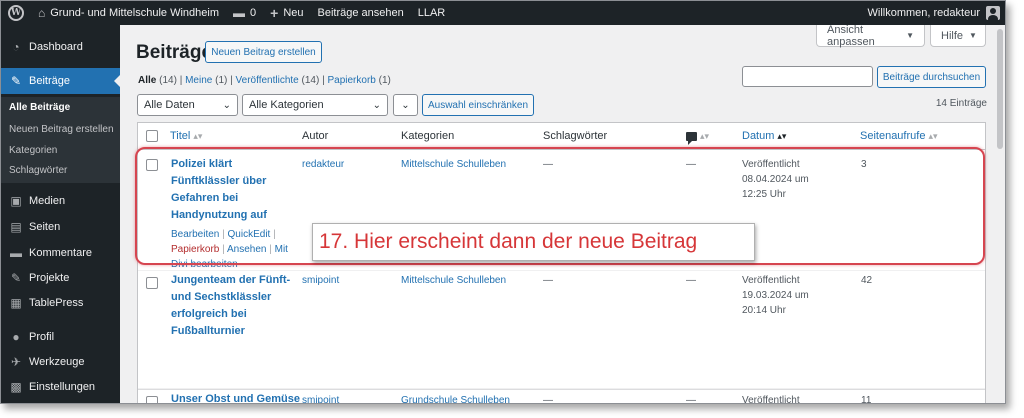  I want to click on category-filter-select: Alle Kategorien ⌄, so click(315, 105).